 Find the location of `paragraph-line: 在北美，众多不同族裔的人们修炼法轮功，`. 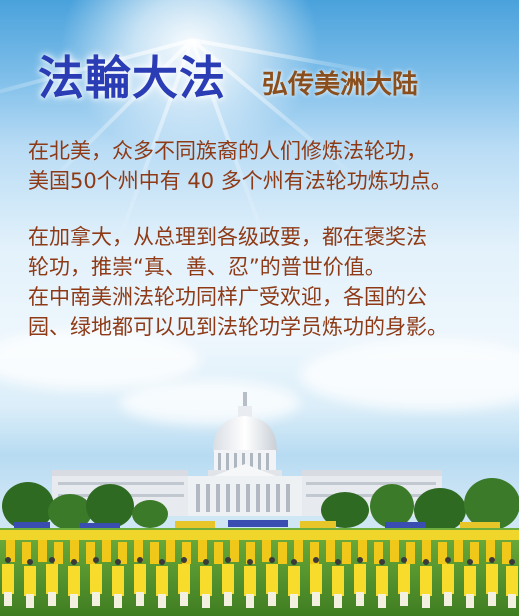

paragraph-line: 在北美，众多不同族裔的人们修炼法轮功， is located at coordinates (227, 151).